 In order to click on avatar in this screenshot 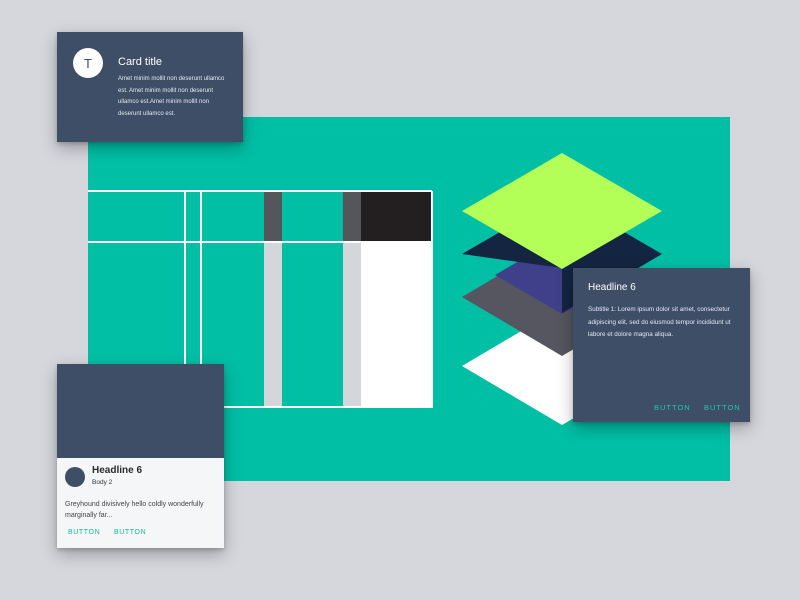, I will do `click(75, 477)`.